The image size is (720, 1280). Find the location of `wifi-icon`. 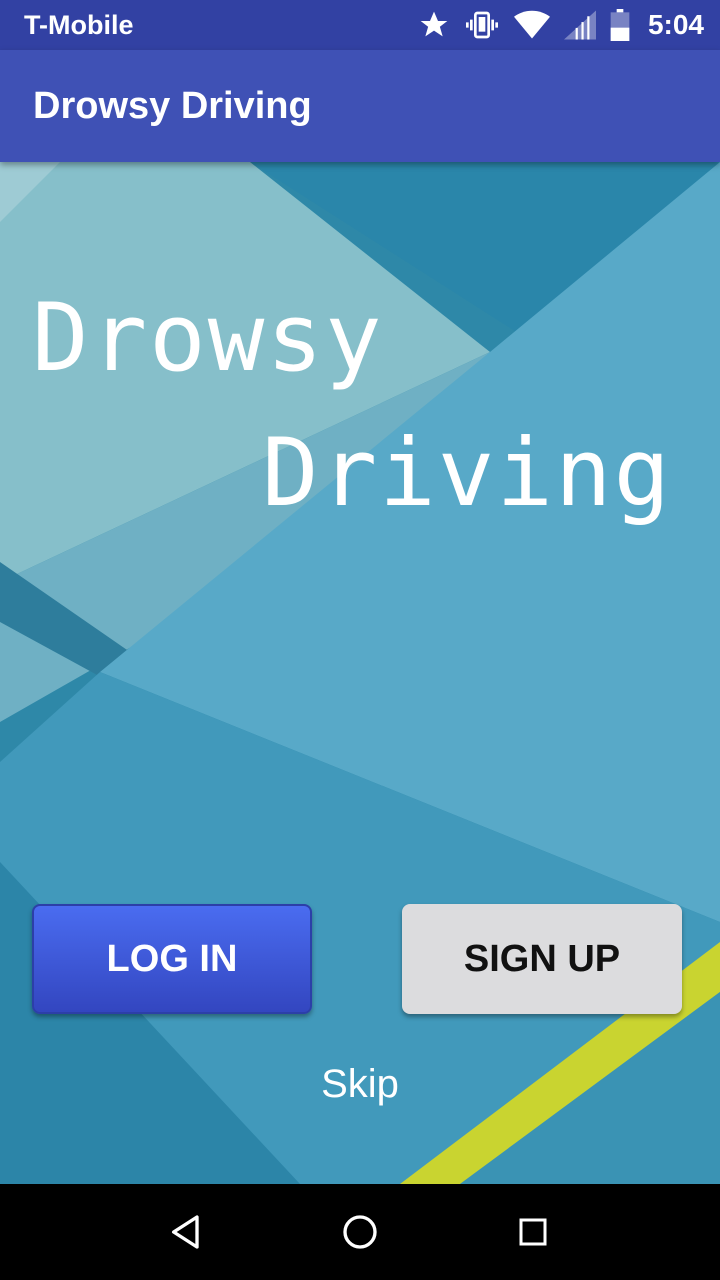

wifi-icon is located at coordinates (531, 25).